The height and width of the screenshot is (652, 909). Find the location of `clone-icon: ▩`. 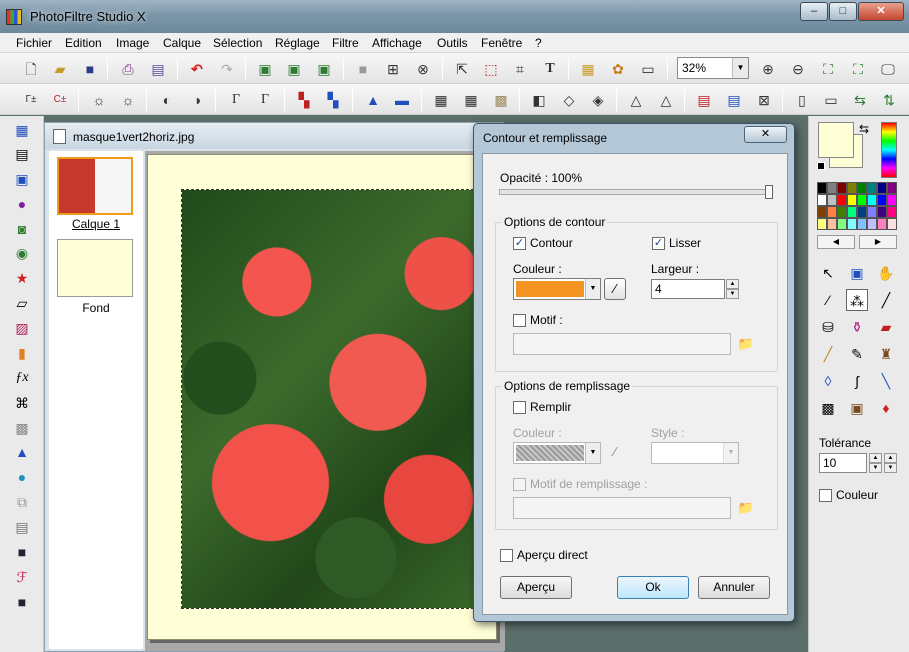

clone-icon: ▩ is located at coordinates (828, 408).